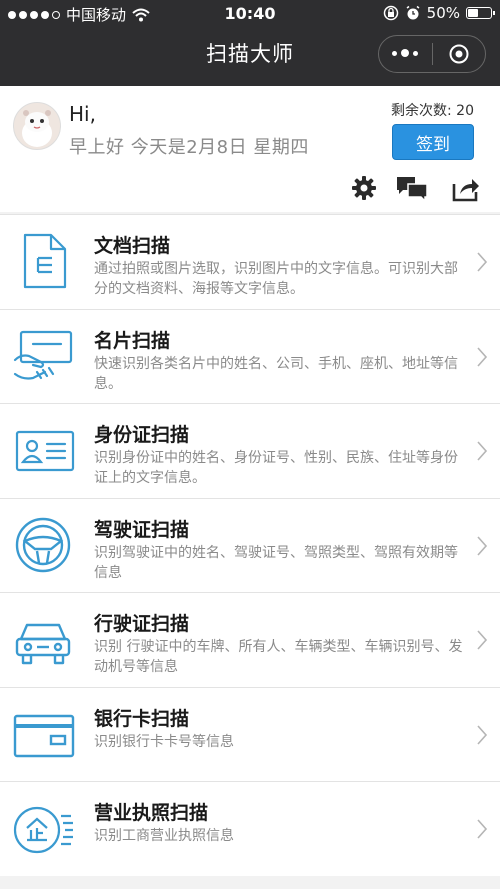 The height and width of the screenshot is (889, 500). What do you see at coordinates (43, 734) in the screenshot?
I see `bank-card-icon` at bounding box center [43, 734].